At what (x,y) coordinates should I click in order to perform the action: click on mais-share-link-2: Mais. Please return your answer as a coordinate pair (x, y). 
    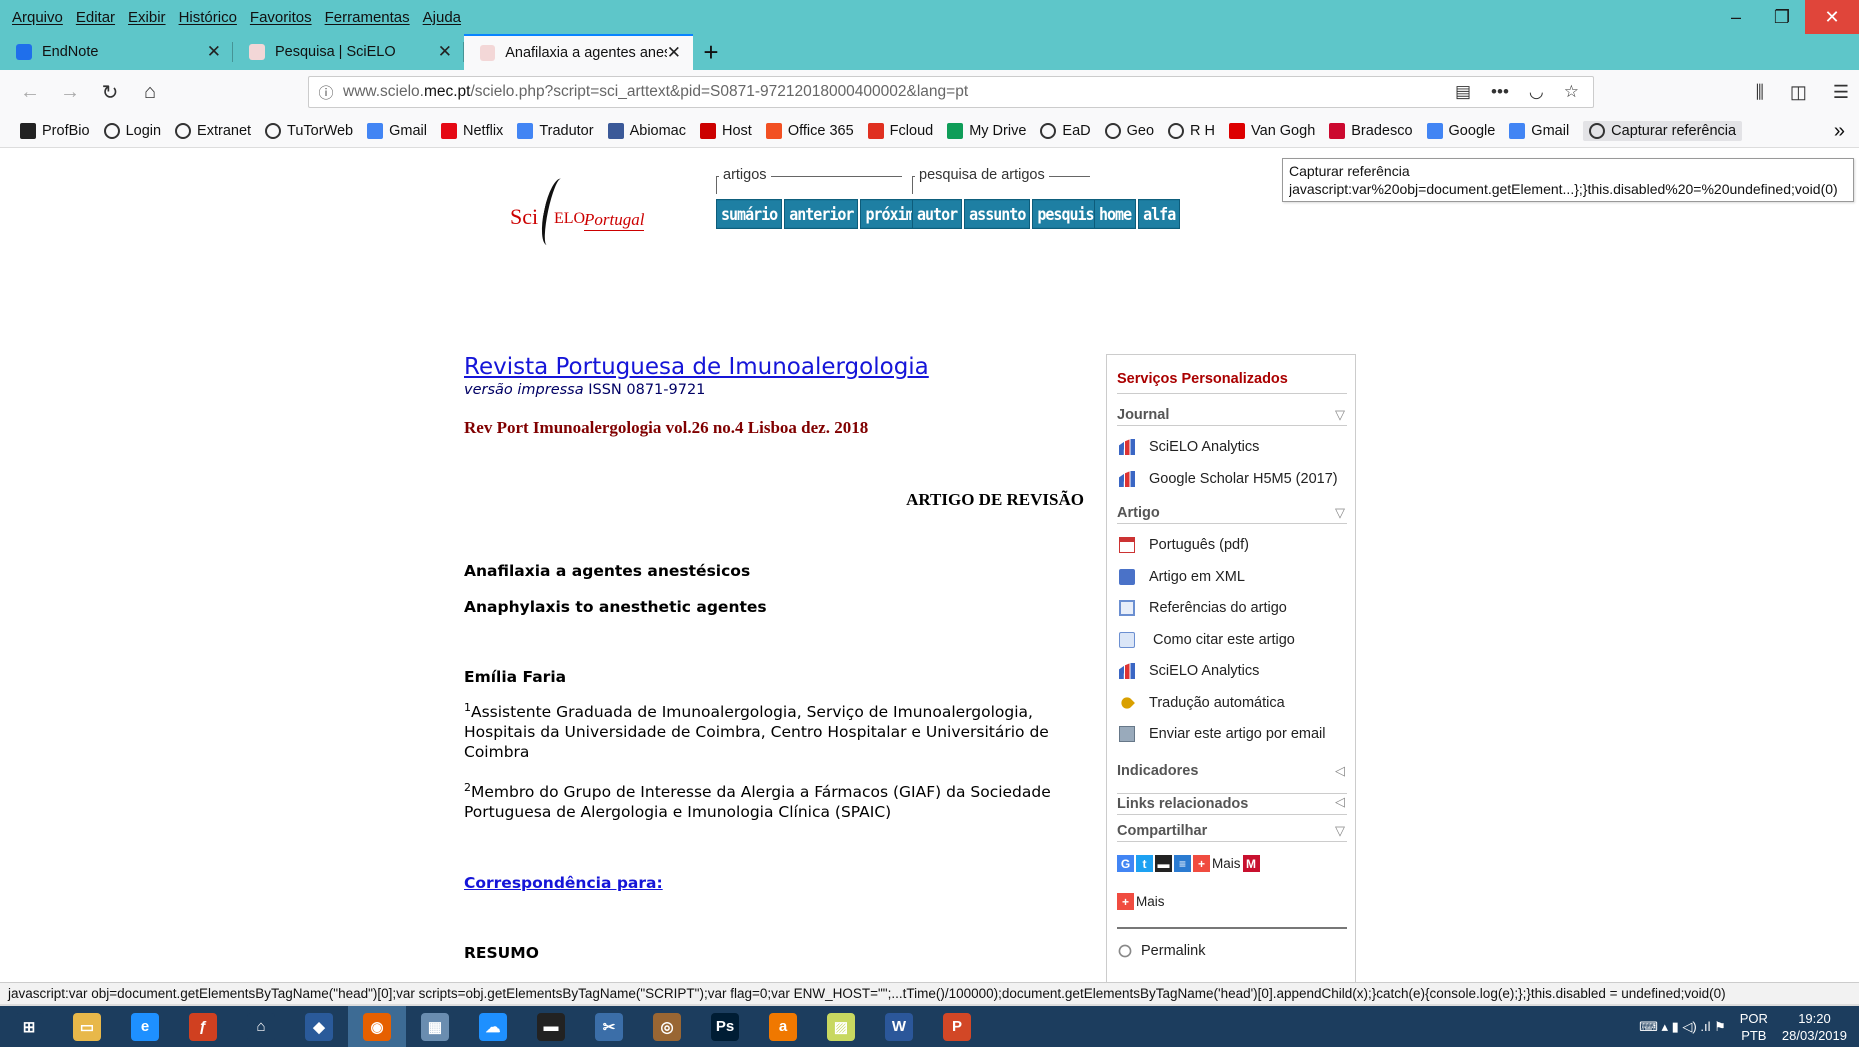
    Looking at the image, I should click on (1150, 901).